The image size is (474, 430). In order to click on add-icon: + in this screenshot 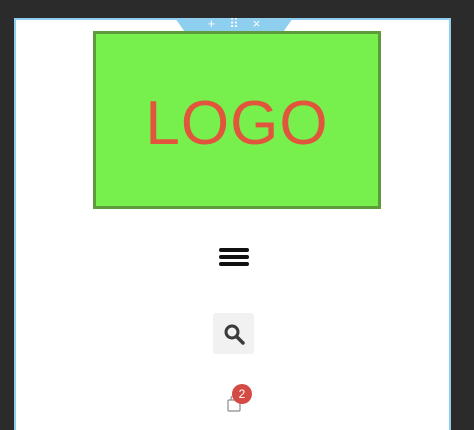, I will do `click(212, 24)`.